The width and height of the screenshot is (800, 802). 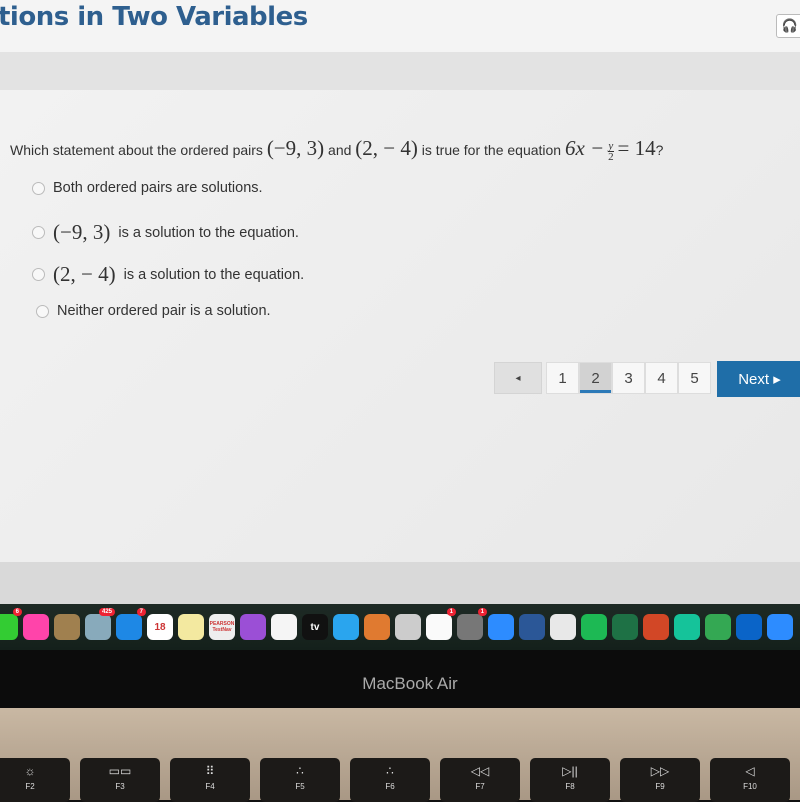 I want to click on grammarly-icon, so click(x=687, y=627).